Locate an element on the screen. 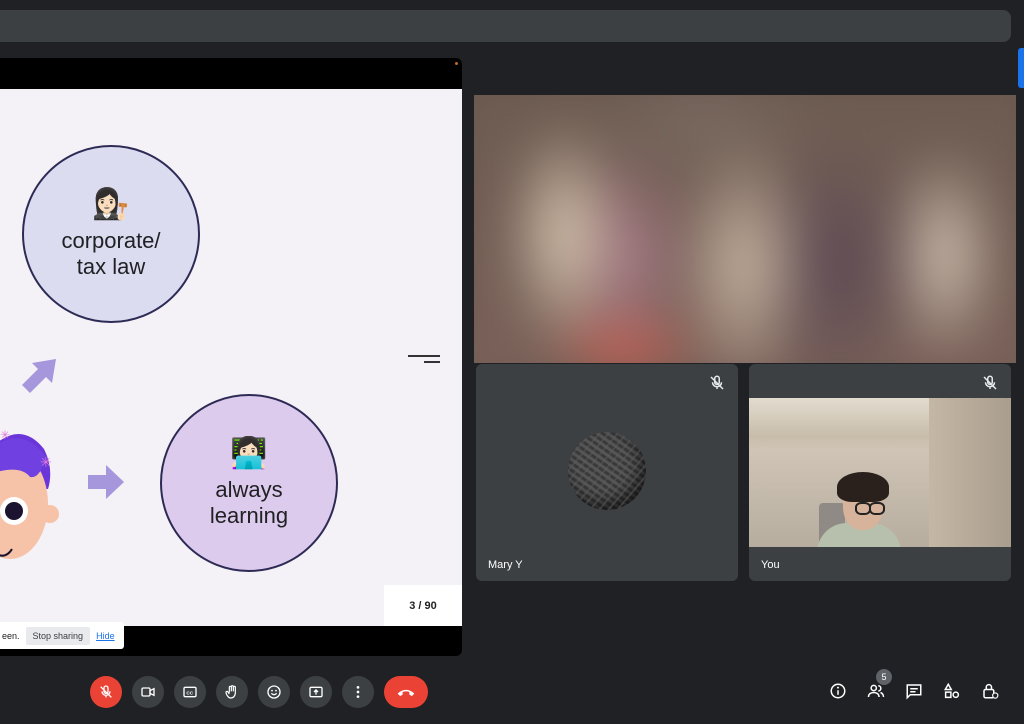 The width and height of the screenshot is (1024, 724). activities-button is located at coordinates (952, 691).